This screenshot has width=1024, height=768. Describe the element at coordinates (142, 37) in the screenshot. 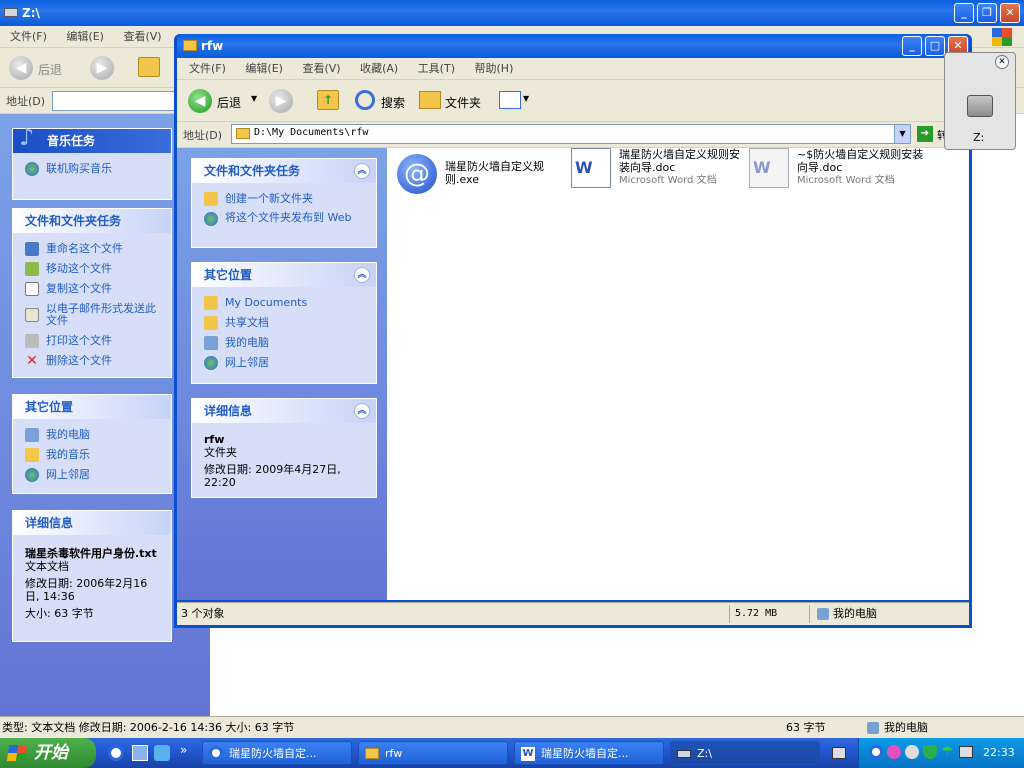

I see `back-menu-view: 查看(V)` at that location.